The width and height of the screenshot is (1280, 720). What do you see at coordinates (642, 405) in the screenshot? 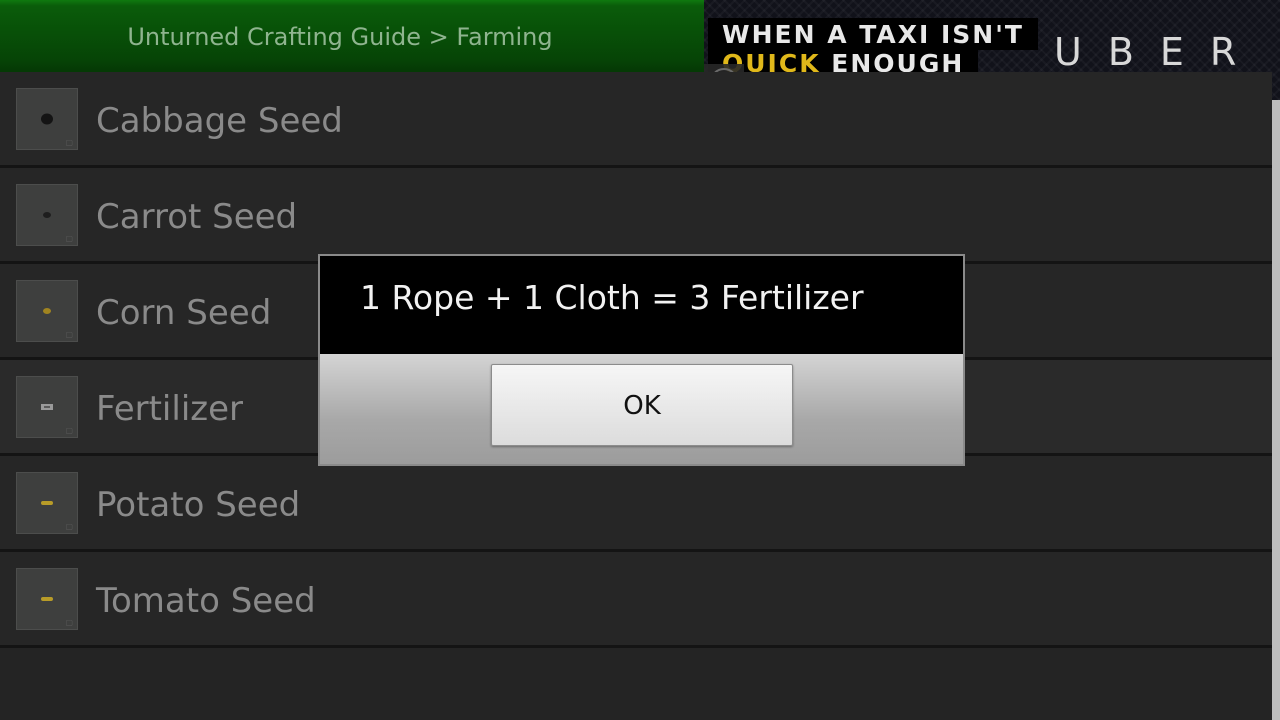
I see `ok-button: OK` at bounding box center [642, 405].